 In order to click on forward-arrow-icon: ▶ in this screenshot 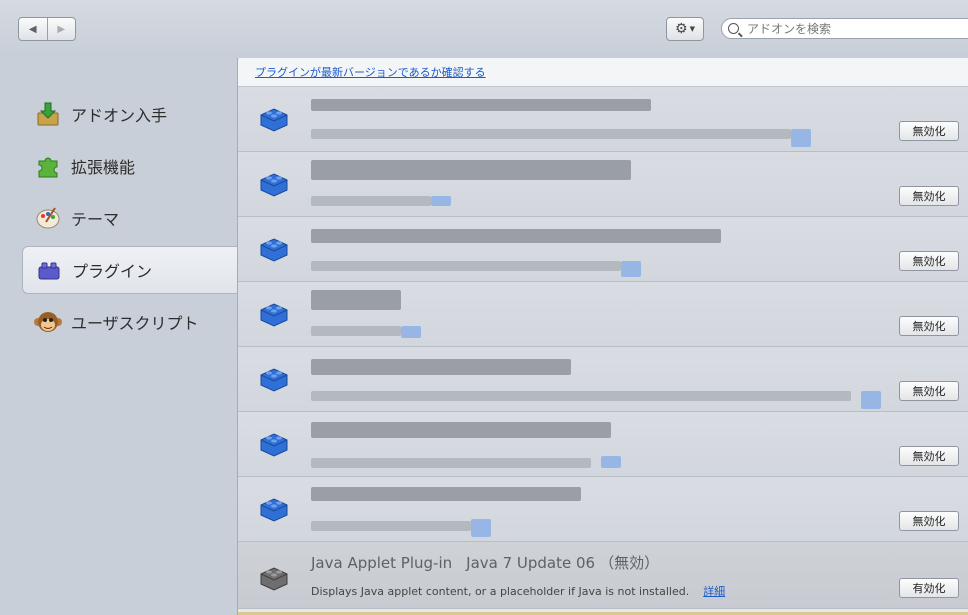, I will do `click(61, 29)`.